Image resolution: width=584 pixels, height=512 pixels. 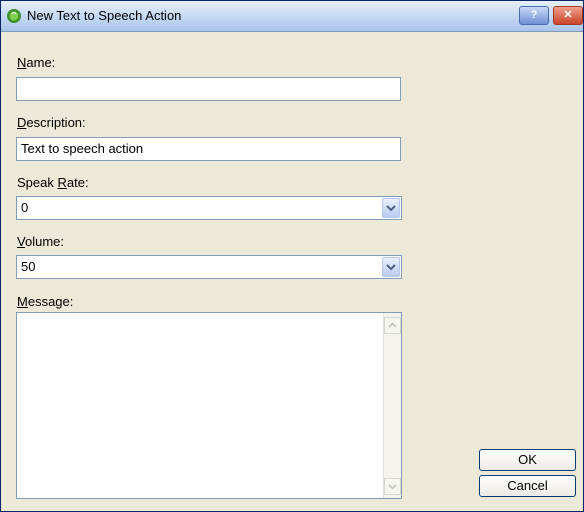 I want to click on help-button: ?, so click(x=534, y=15).